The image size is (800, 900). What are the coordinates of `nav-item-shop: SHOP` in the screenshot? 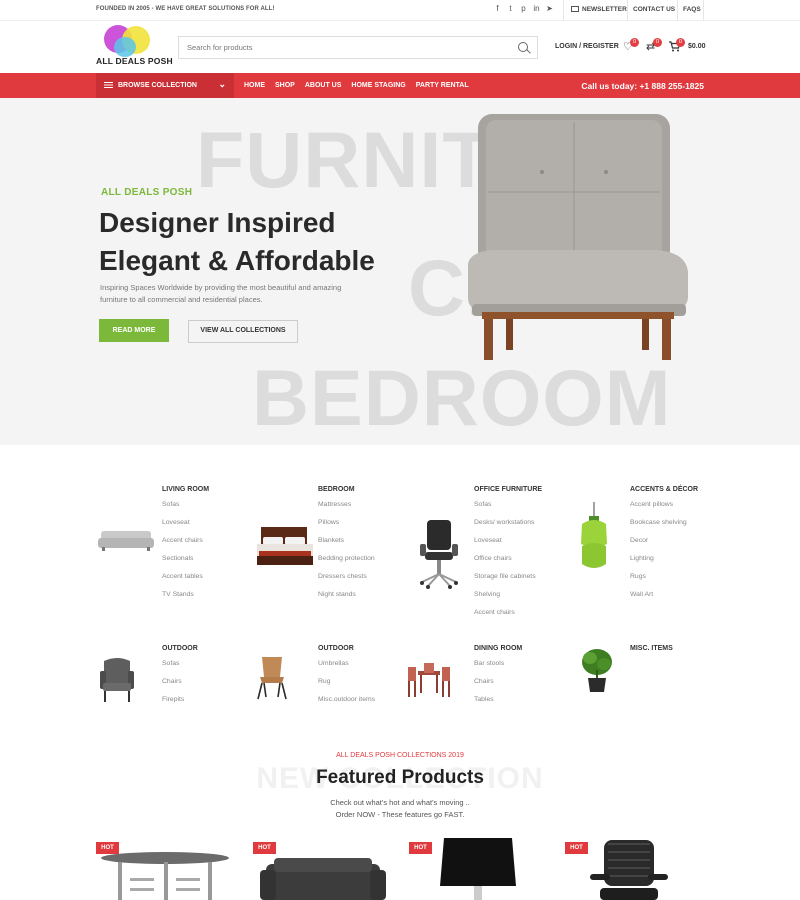 It's located at (285, 85).